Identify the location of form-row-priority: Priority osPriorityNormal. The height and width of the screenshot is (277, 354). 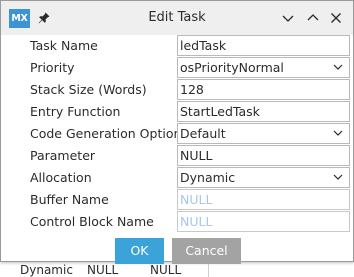
(177, 68).